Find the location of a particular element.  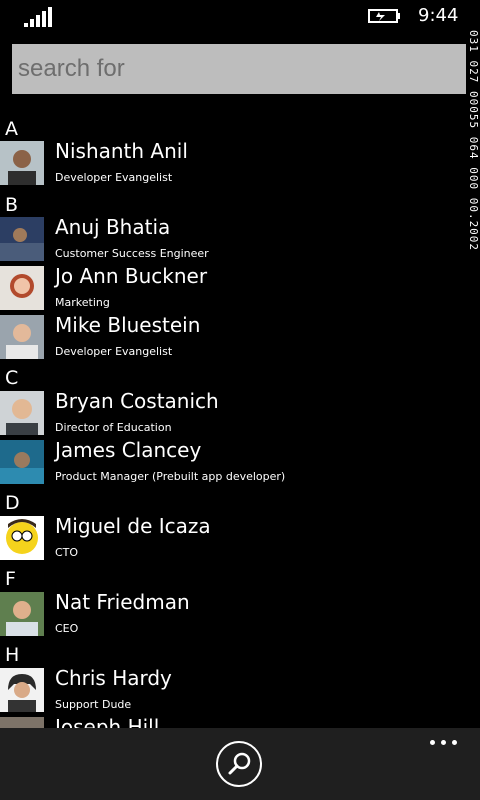

app-bar is located at coordinates (240, 764).